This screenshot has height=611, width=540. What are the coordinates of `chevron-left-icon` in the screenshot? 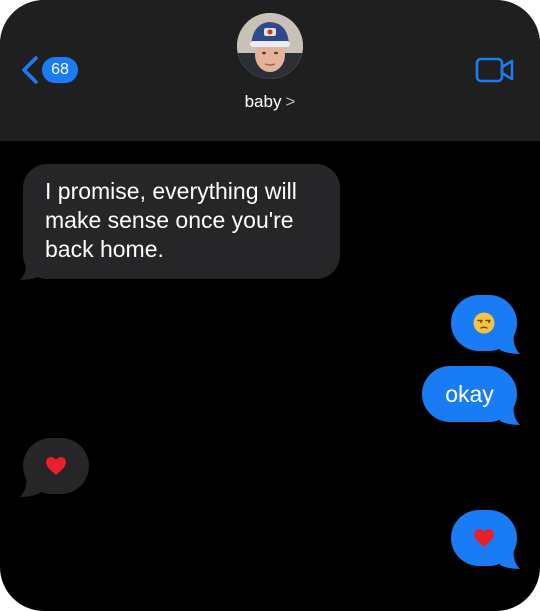 It's located at (30, 70).